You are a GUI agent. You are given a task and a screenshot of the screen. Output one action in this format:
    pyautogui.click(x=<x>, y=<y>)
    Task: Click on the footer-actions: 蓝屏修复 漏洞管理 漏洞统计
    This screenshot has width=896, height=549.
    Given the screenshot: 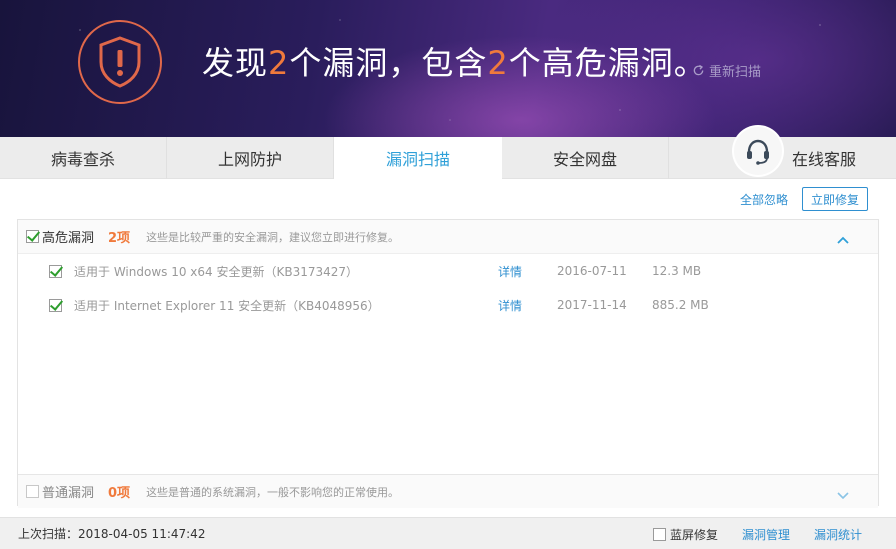 What is the action you would take?
    pyautogui.click(x=757, y=533)
    